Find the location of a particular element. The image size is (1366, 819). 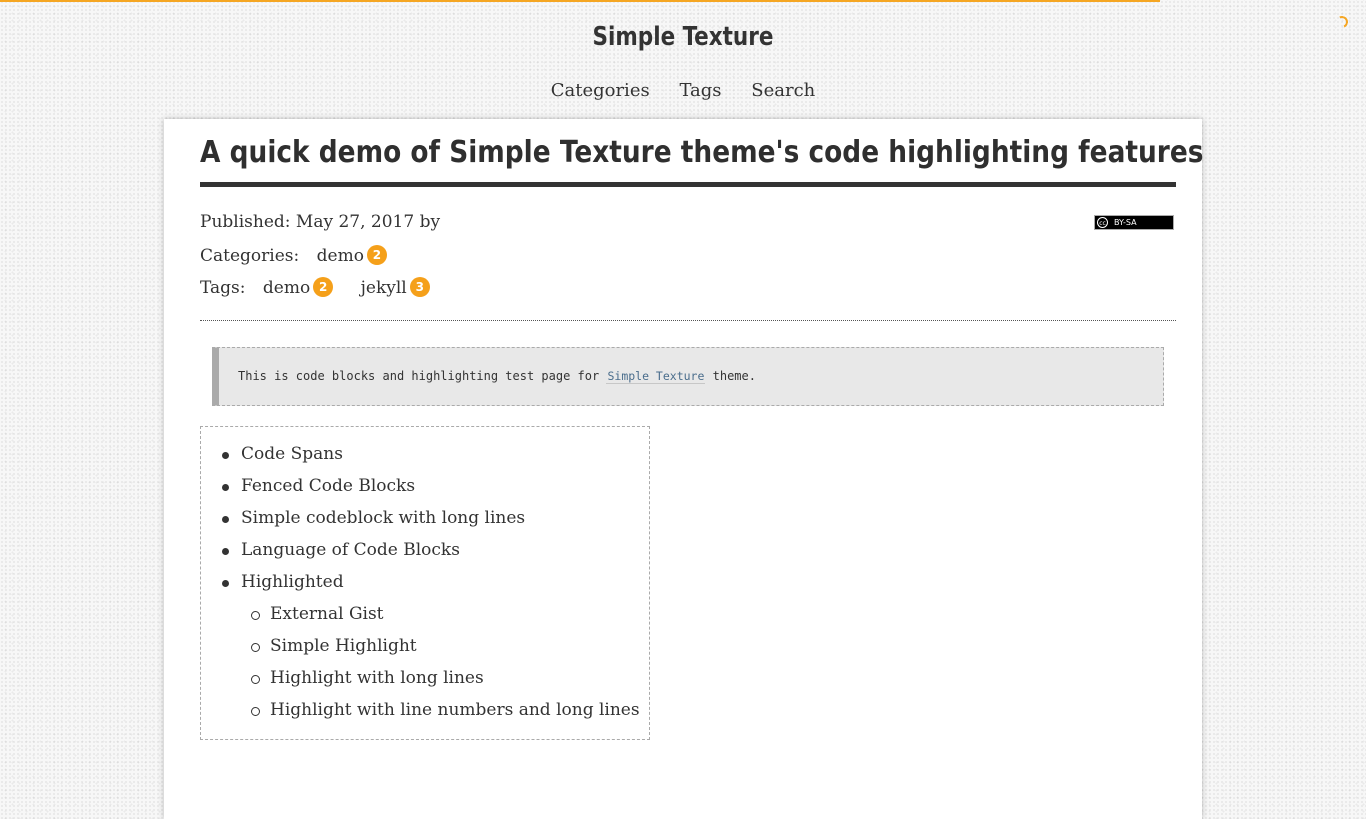

nav-categories-link: Categories is located at coordinates (600, 90).